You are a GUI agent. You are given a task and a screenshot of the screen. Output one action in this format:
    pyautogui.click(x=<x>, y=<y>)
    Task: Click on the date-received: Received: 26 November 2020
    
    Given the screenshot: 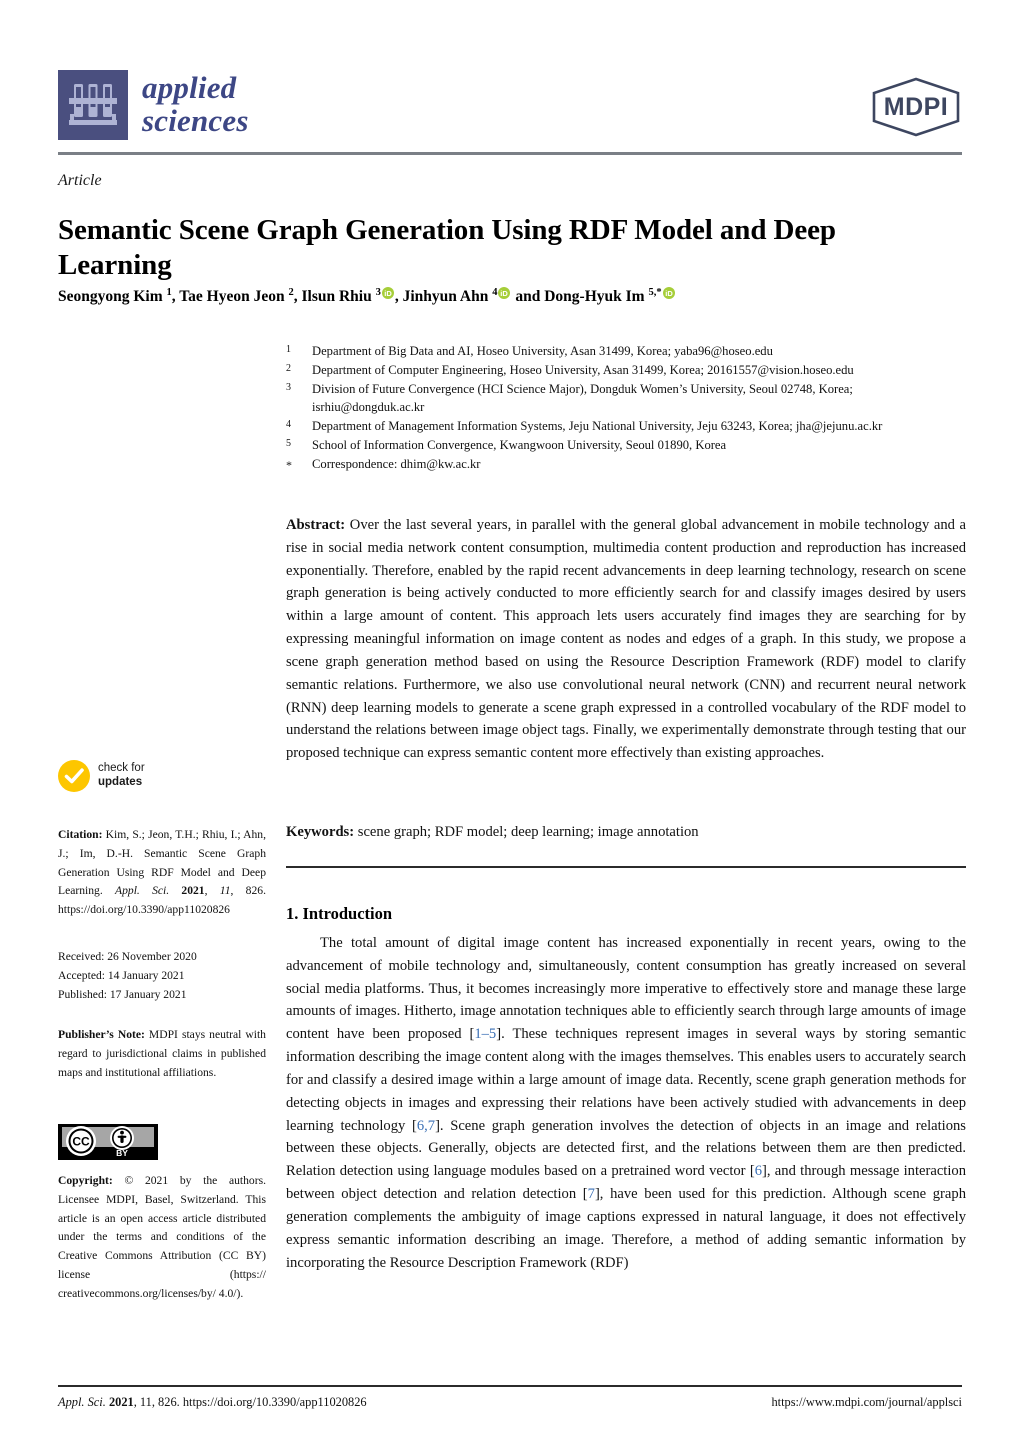 What is the action you would take?
    pyautogui.click(x=127, y=956)
    